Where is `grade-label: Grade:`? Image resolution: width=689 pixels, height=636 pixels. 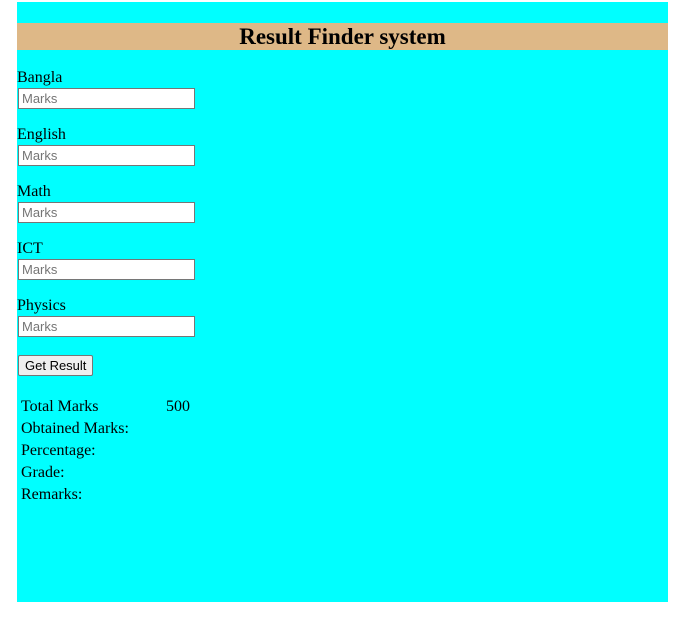 grade-label: Grade: is located at coordinates (43, 472).